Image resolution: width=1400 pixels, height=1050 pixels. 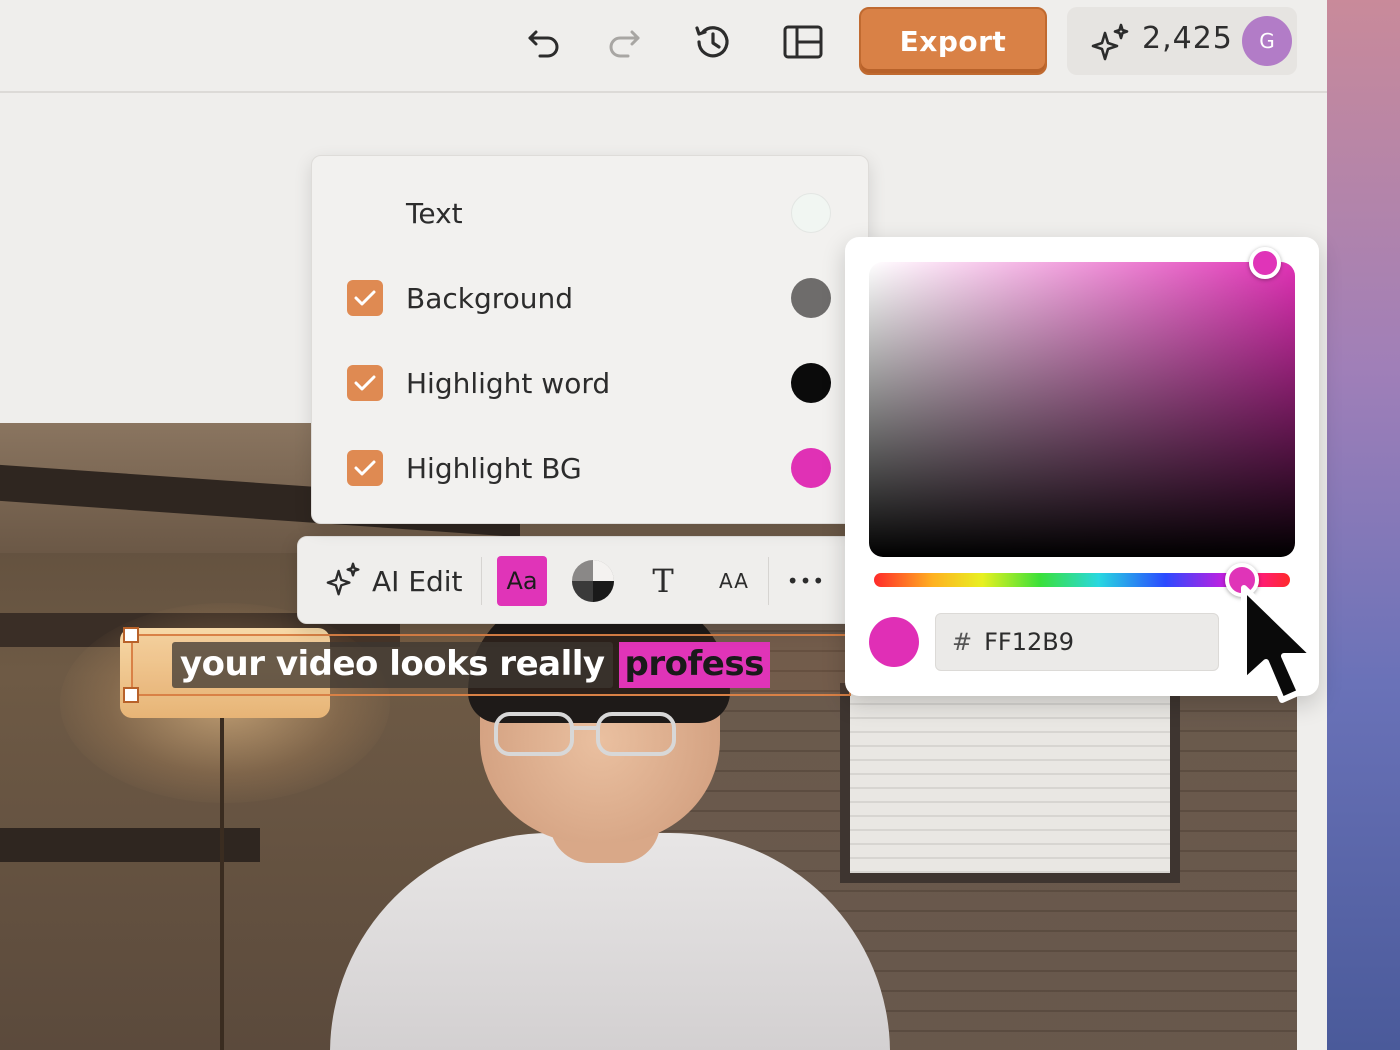 I want to click on redo-icon, so click(x=624, y=42).